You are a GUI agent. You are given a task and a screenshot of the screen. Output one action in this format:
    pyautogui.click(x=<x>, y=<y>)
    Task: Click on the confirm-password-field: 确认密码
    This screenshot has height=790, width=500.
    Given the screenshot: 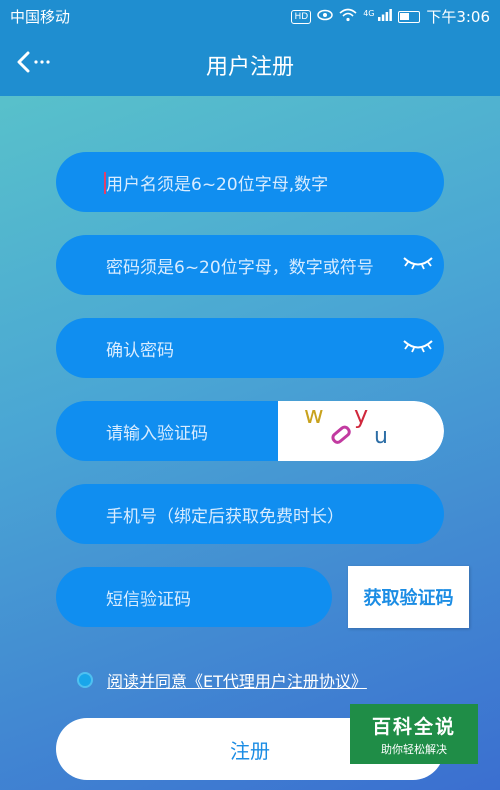 What is the action you would take?
    pyautogui.click(x=250, y=348)
    